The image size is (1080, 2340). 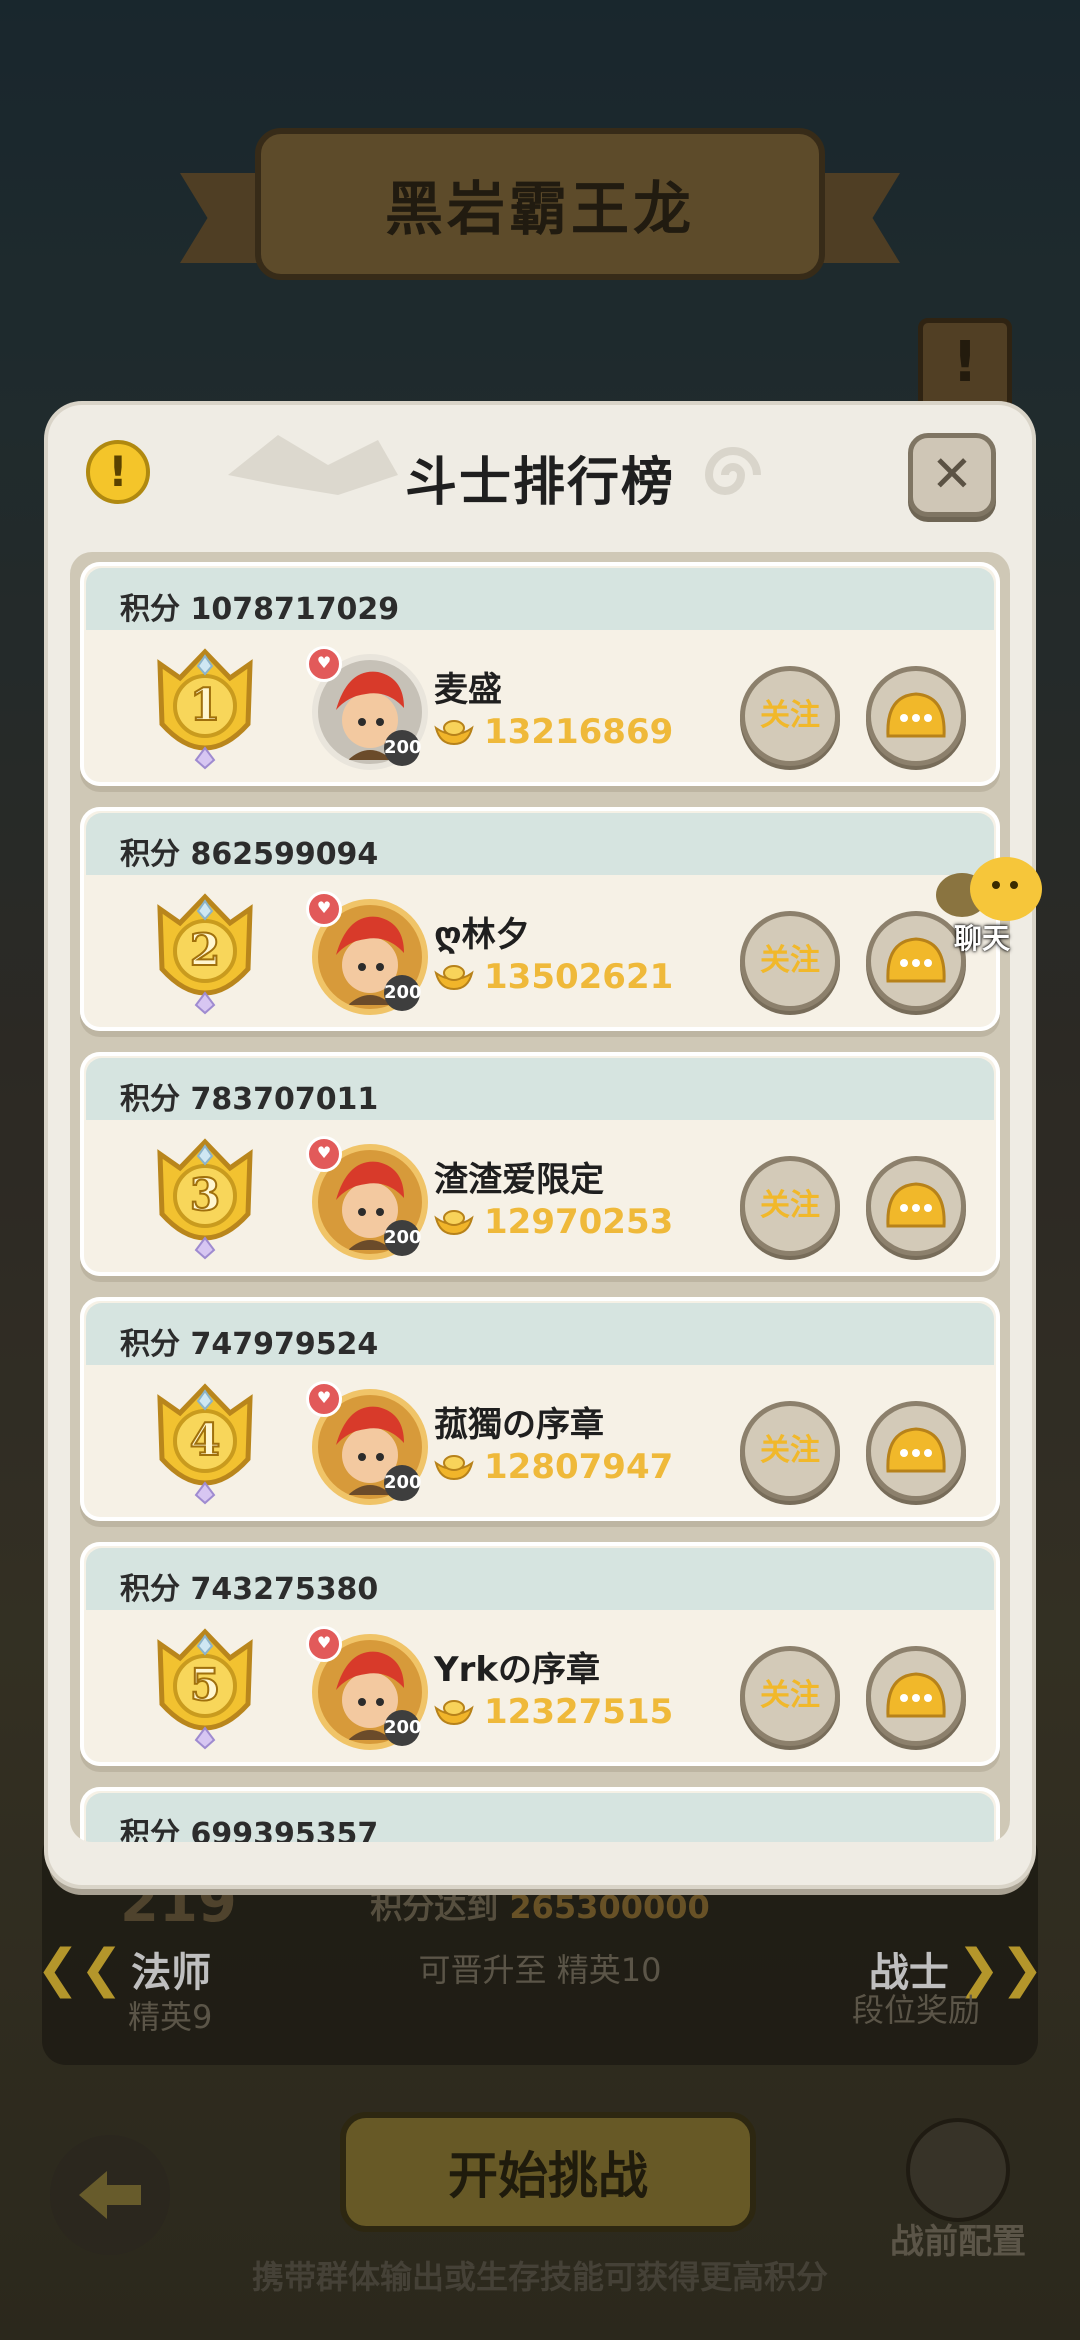 What do you see at coordinates (249, 854) in the screenshot?
I see `entry-score: 积分 862599094` at bounding box center [249, 854].